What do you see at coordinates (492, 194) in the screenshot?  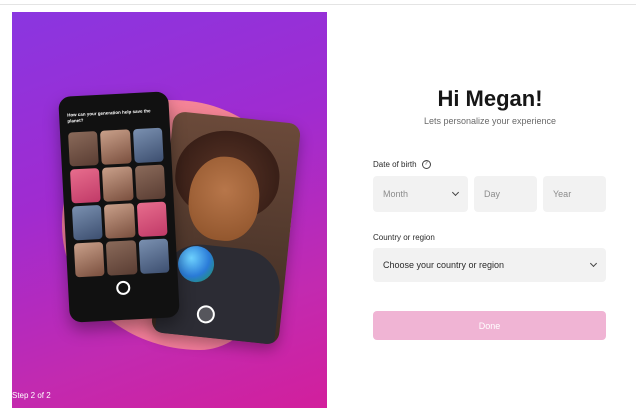 I see `day-input-value: Day` at bounding box center [492, 194].